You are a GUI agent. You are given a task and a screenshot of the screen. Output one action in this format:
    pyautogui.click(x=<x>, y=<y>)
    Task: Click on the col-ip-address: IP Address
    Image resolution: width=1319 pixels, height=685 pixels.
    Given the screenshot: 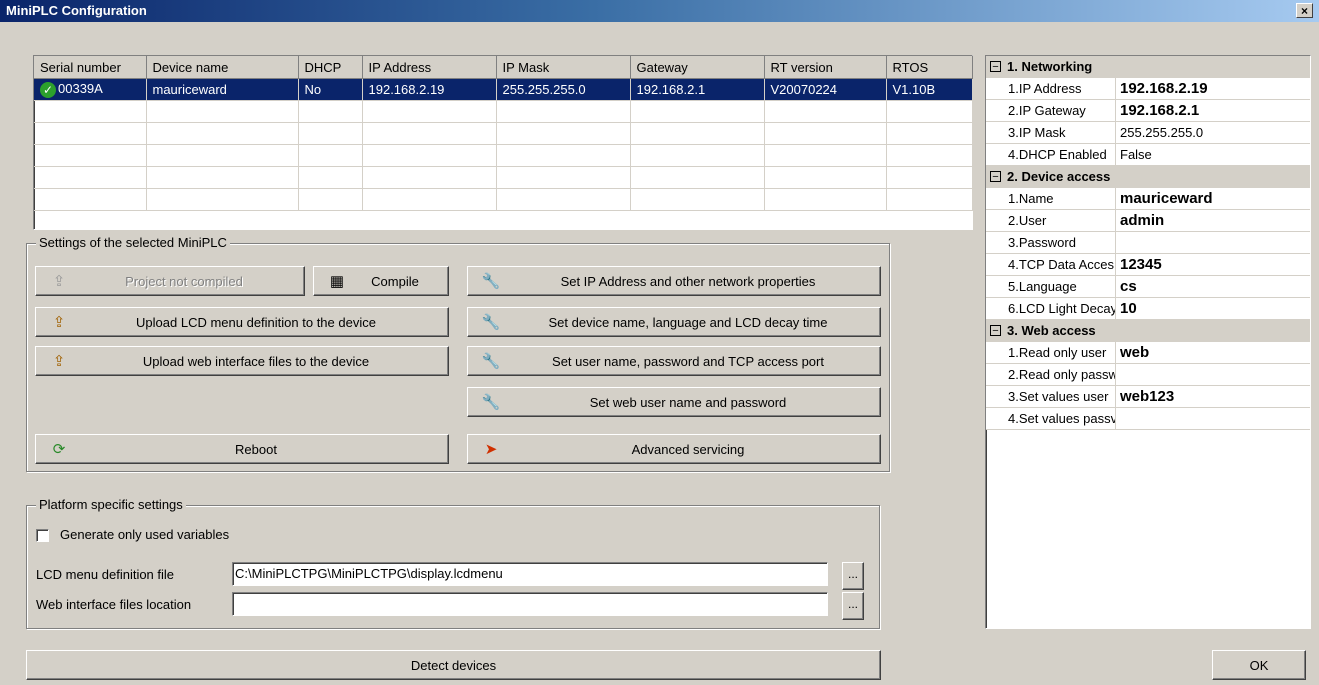 What is the action you would take?
    pyautogui.click(x=429, y=67)
    